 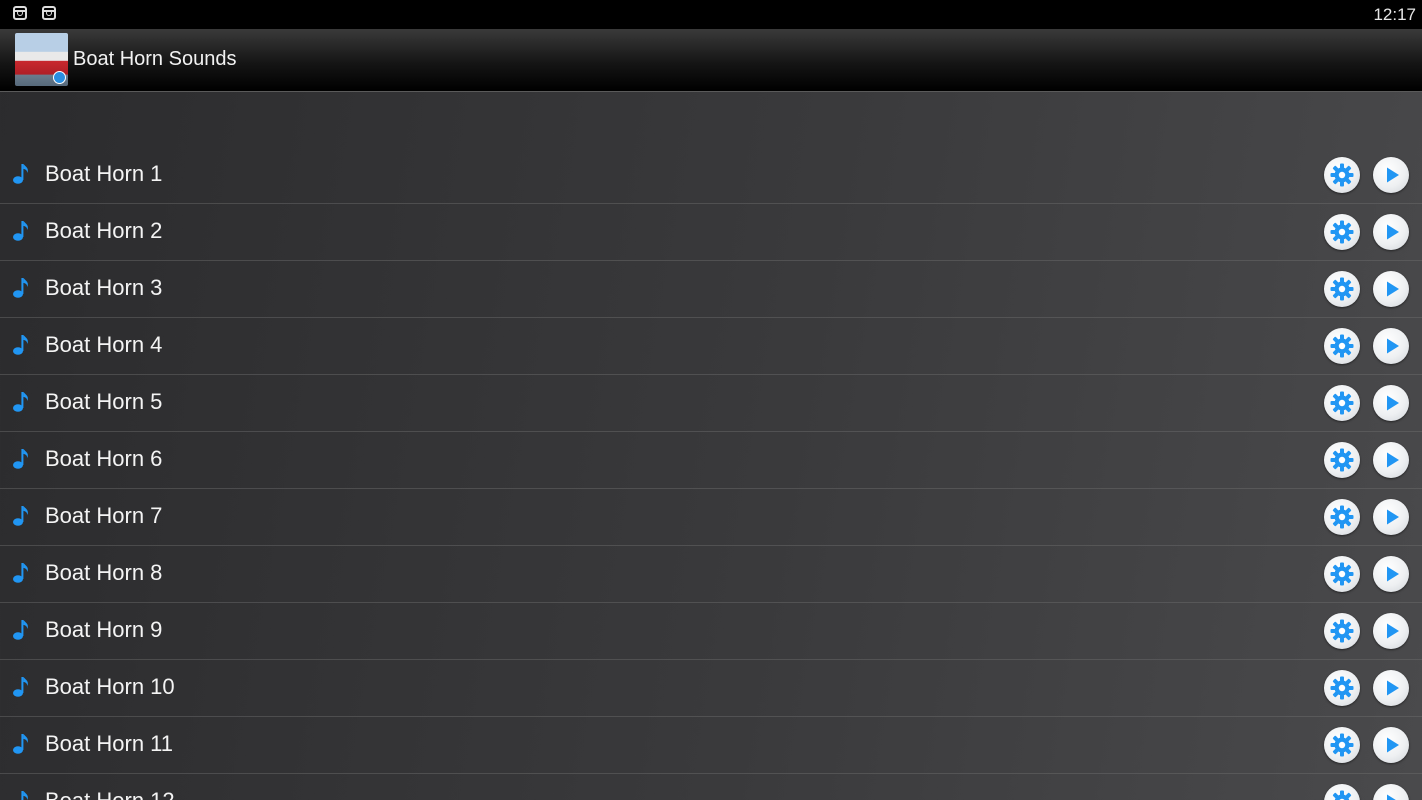 What do you see at coordinates (711, 289) in the screenshot?
I see `sound-list-item: Boat Horn 3` at bounding box center [711, 289].